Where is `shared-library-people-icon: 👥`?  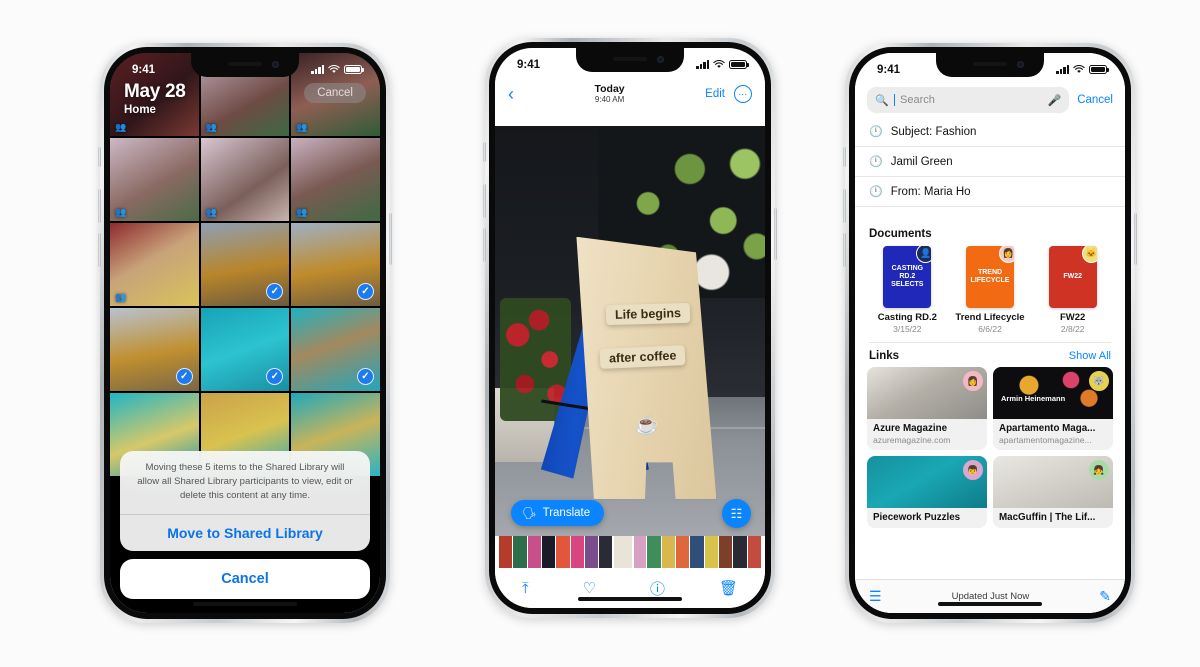
shared-library-people-icon: 👥 is located at coordinates (121, 212).